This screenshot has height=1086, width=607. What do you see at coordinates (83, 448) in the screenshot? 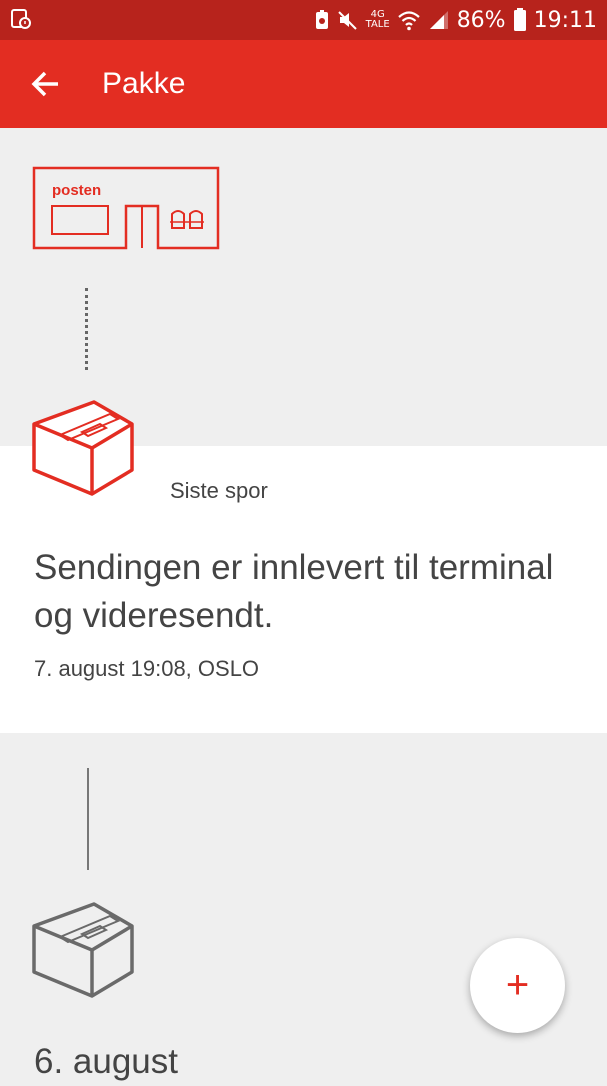
I see `package-icon` at bounding box center [83, 448].